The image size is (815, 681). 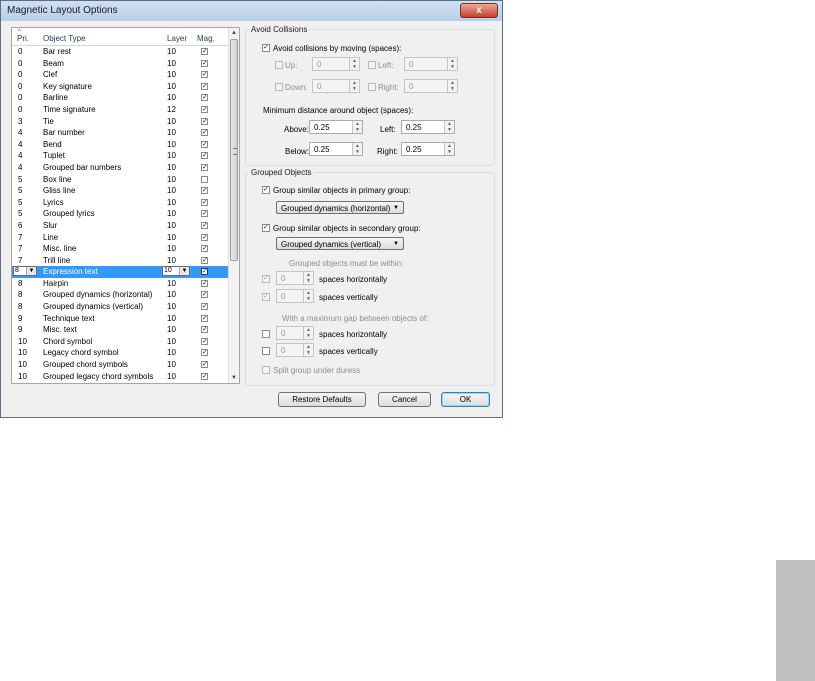 I want to click on column-header-mag: Mag., so click(x=206, y=38).